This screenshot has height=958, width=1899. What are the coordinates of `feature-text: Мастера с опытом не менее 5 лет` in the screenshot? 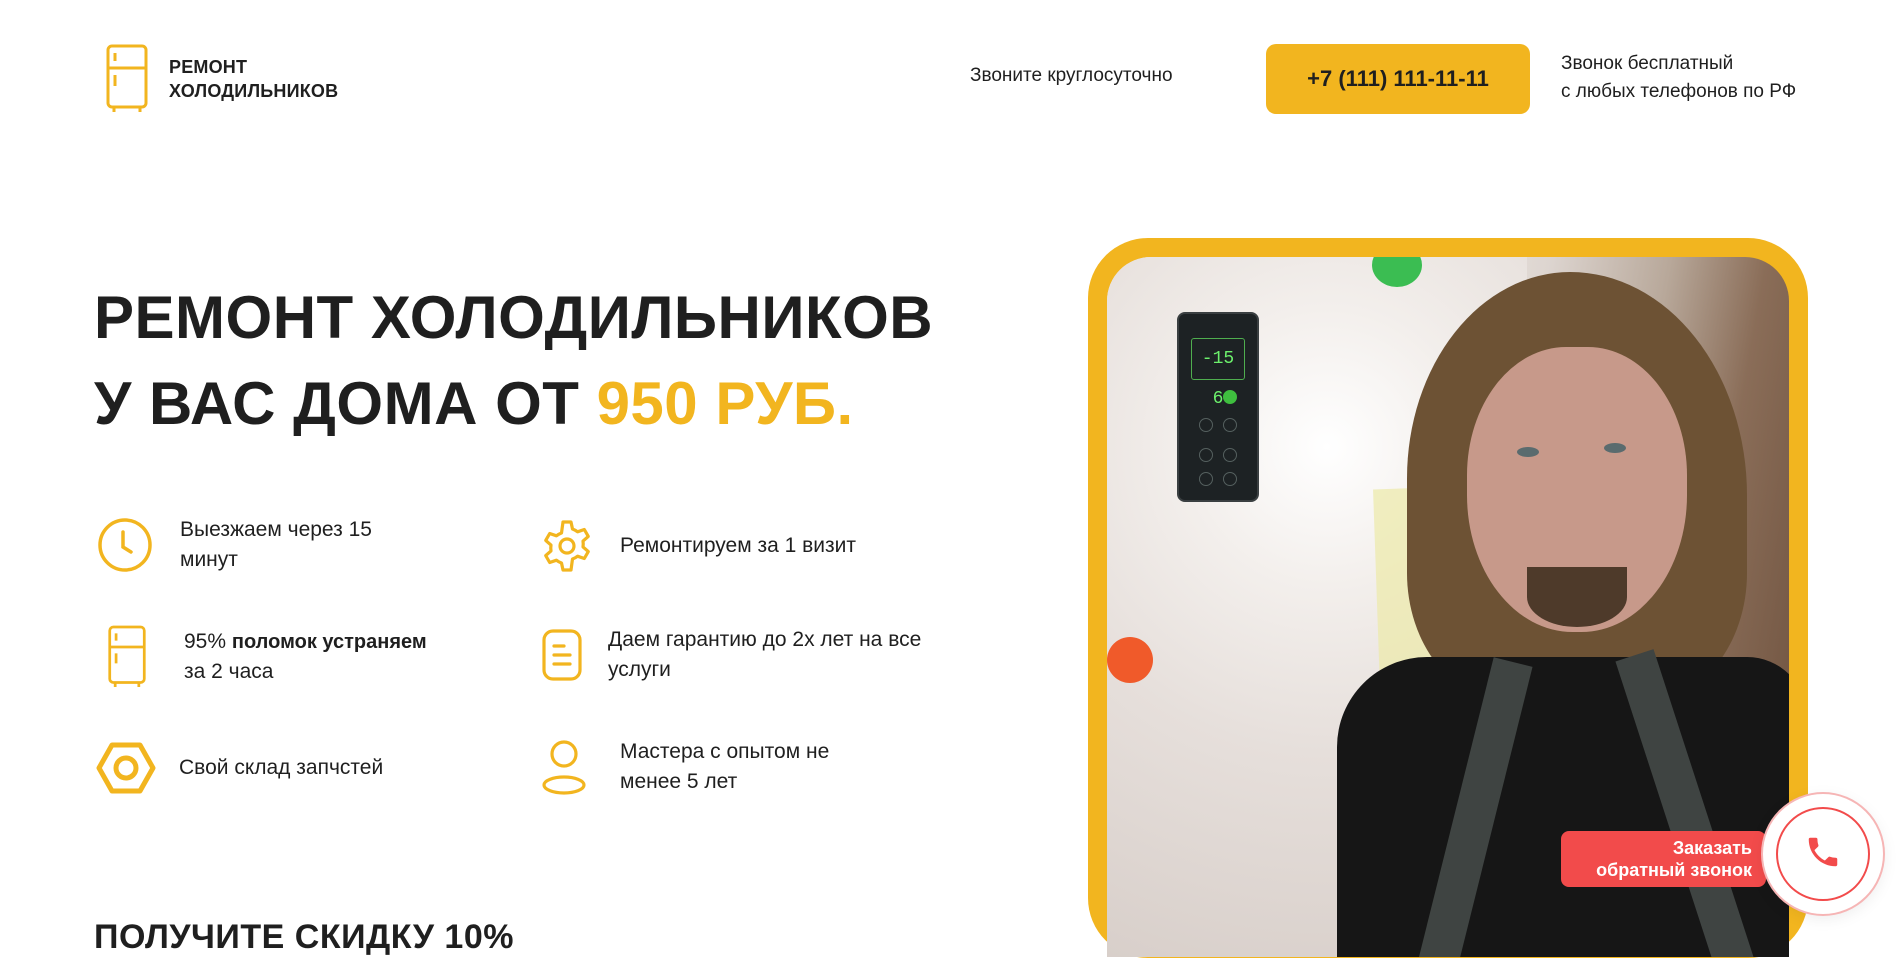 It's located at (725, 766).